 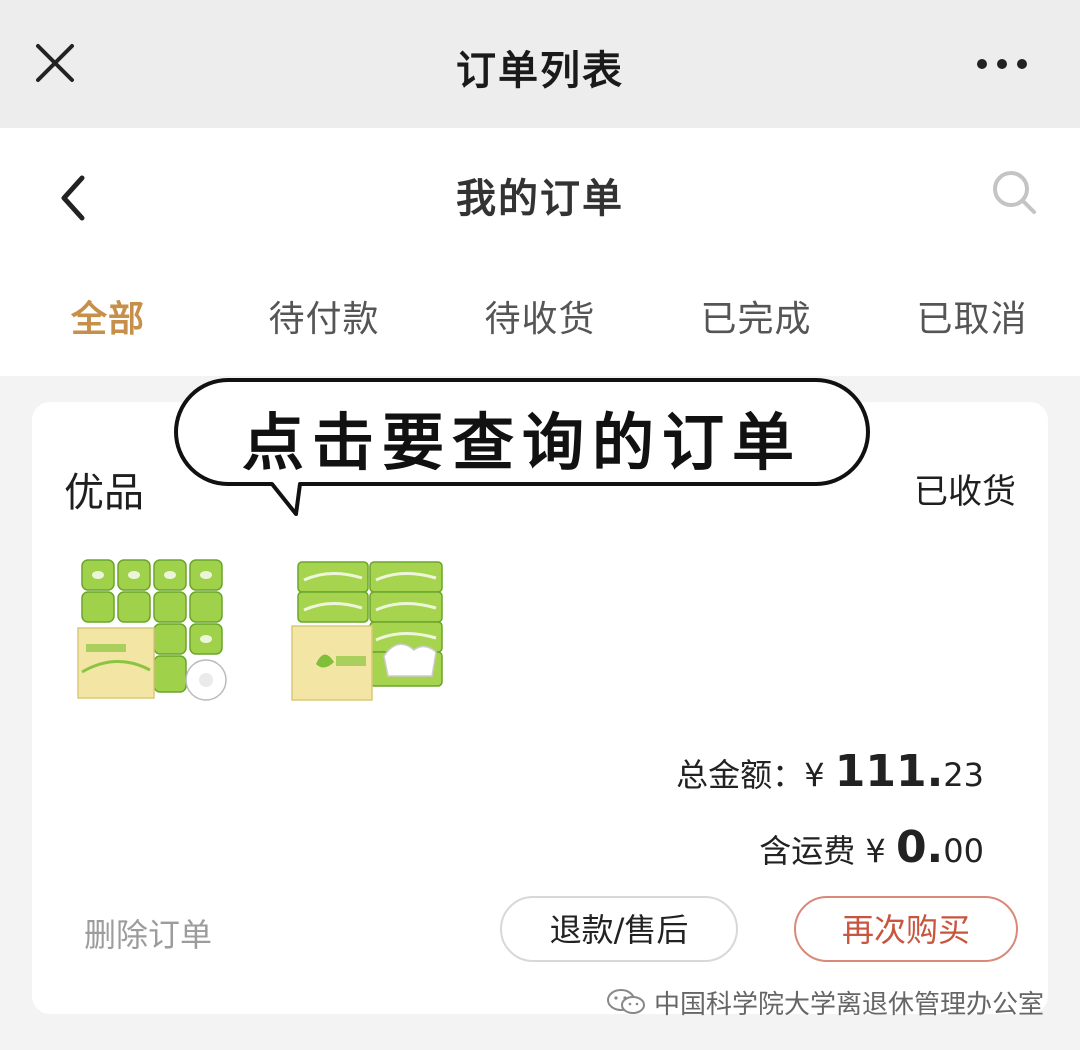 I want to click on more-dots-icon, so click(x=1005, y=65).